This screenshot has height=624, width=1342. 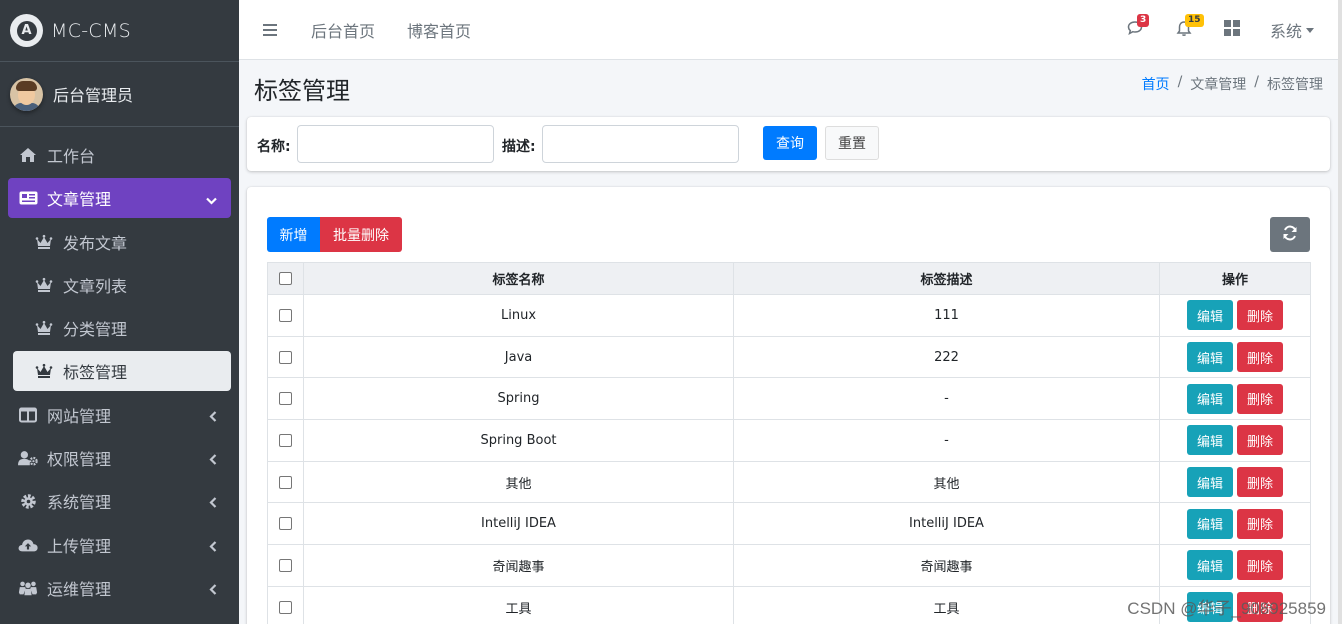 I want to click on brand-logo-letter: A, so click(x=26, y=30).